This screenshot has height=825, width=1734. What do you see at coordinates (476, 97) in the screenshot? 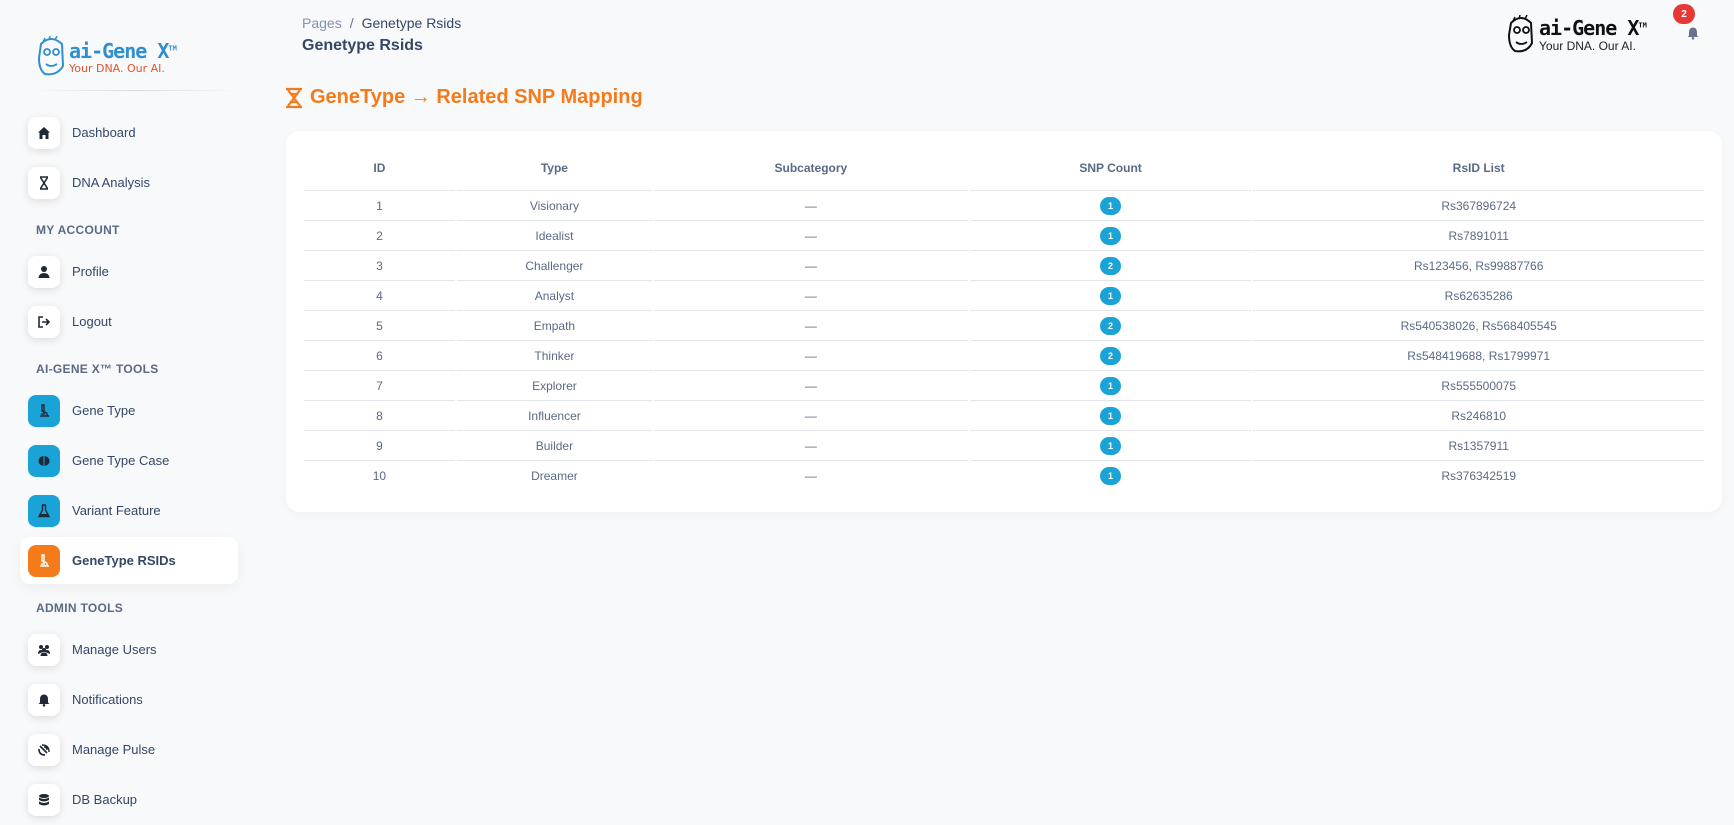
I see `section-heading-text: GeneType → Related SNP Mapping` at bounding box center [476, 97].